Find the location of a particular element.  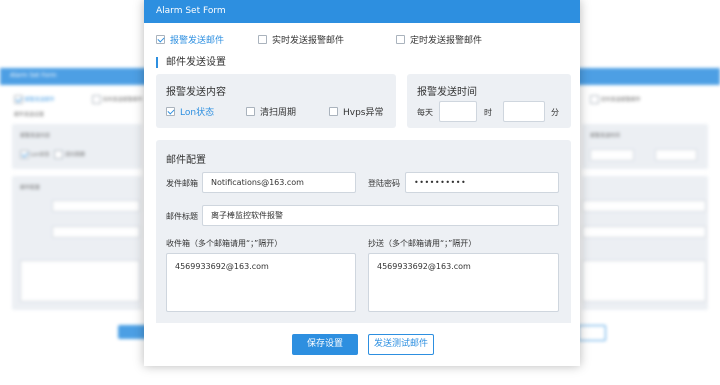

option-label: Hvps异常 is located at coordinates (363, 113).